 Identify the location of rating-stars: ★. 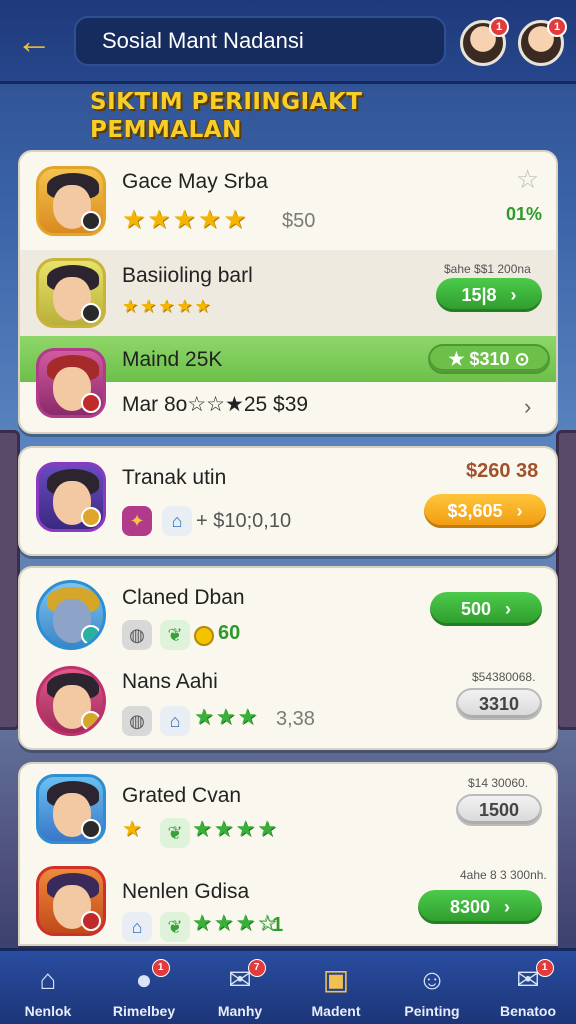
(133, 828).